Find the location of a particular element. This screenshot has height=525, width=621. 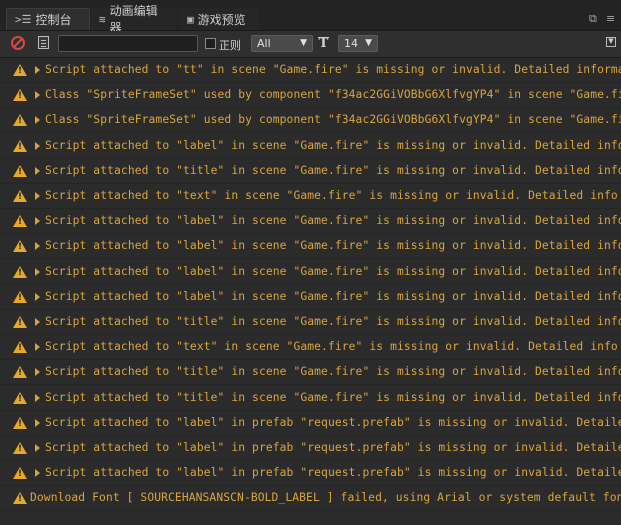

font-size-select: 14 ▼ is located at coordinates (358, 43).